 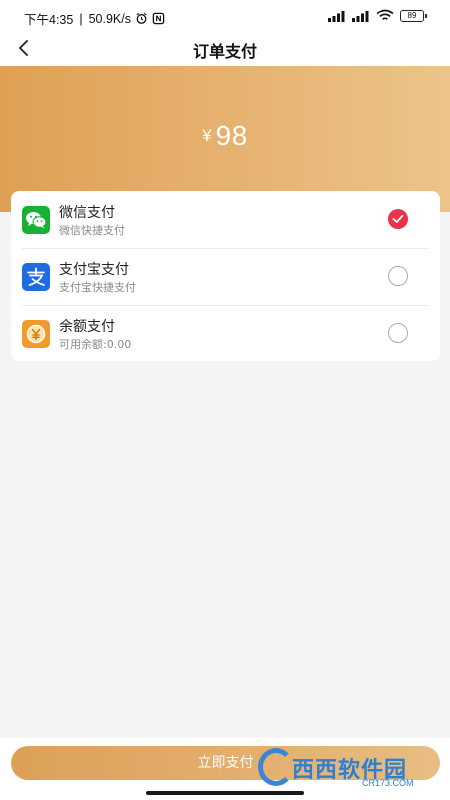 I want to click on status-left: 下午4:35 | 50.9K/s, so click(x=94, y=18).